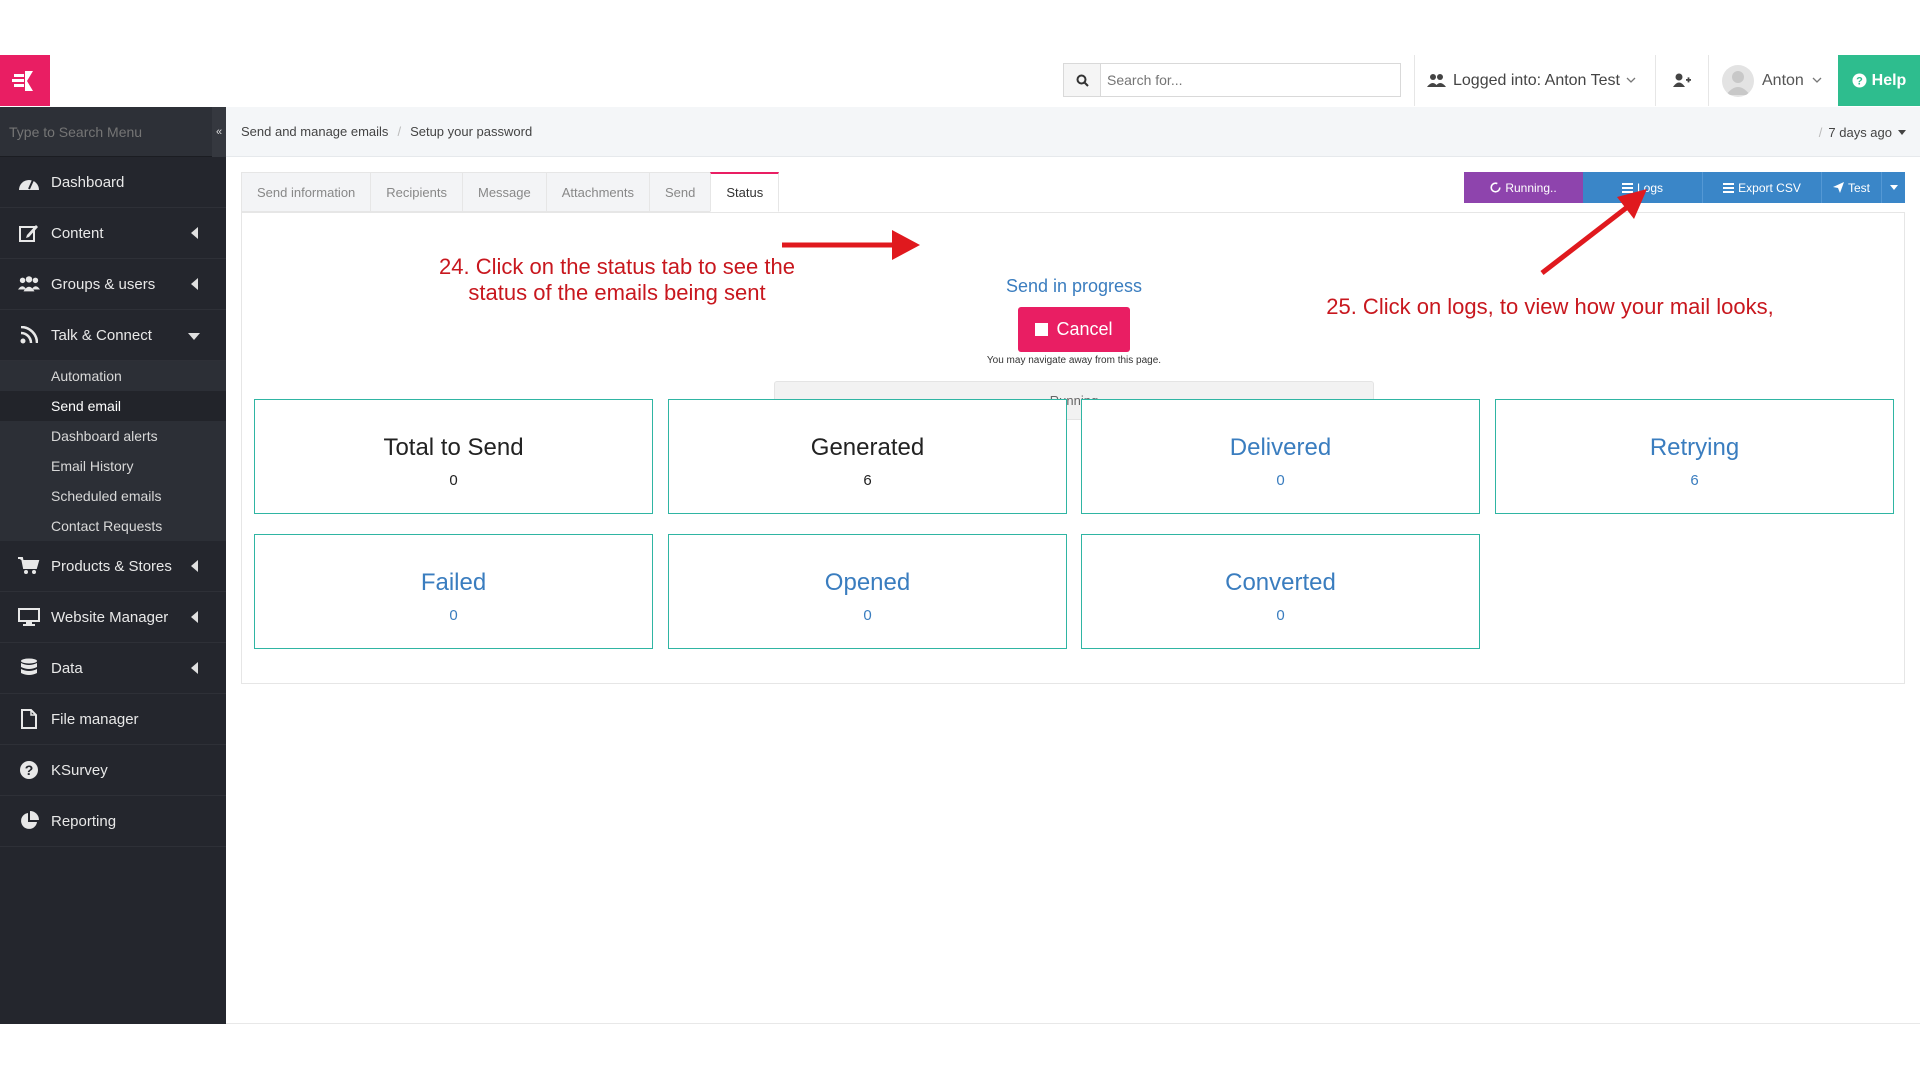 The width and height of the screenshot is (1920, 1080). What do you see at coordinates (29, 233) in the screenshot?
I see `edit-icon` at bounding box center [29, 233].